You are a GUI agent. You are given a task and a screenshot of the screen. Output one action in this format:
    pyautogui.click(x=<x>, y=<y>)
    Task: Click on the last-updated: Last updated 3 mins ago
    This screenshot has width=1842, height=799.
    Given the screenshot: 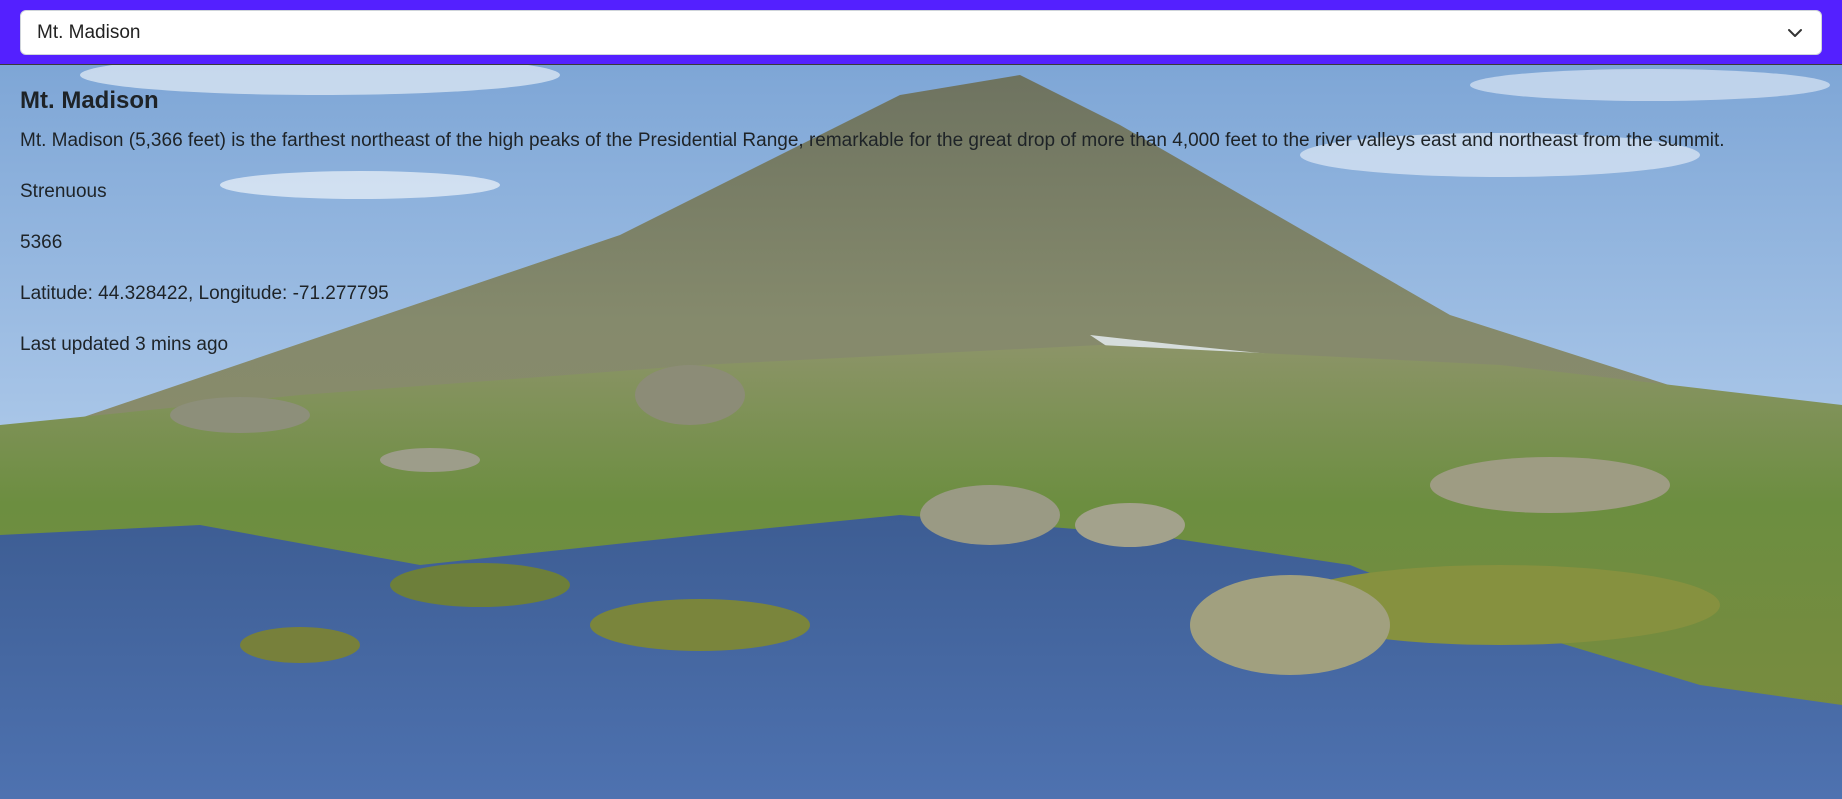 What is the action you would take?
    pyautogui.click(x=124, y=344)
    